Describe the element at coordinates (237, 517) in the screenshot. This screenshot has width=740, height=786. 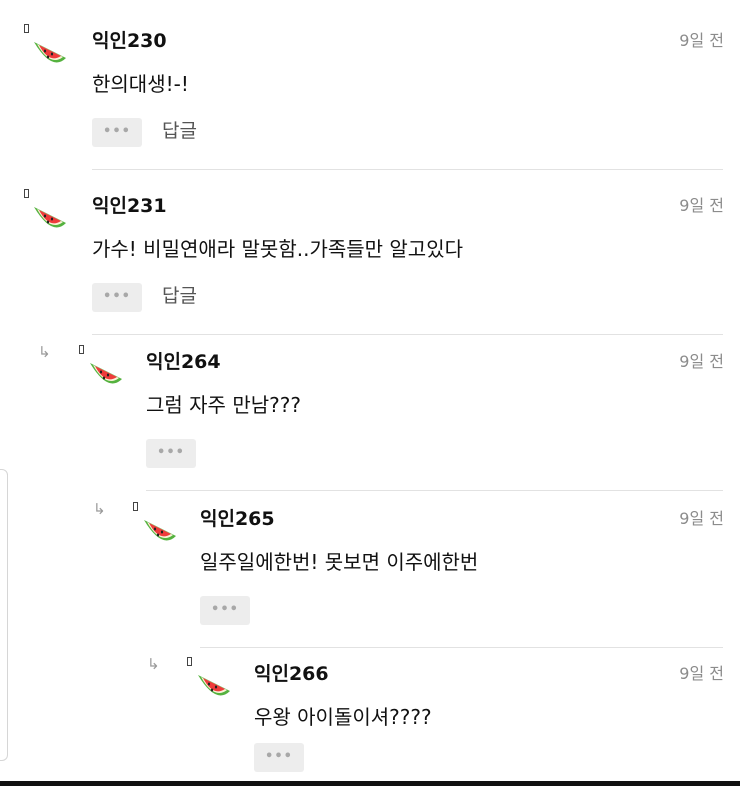
I see `comment-author: 익인265` at that location.